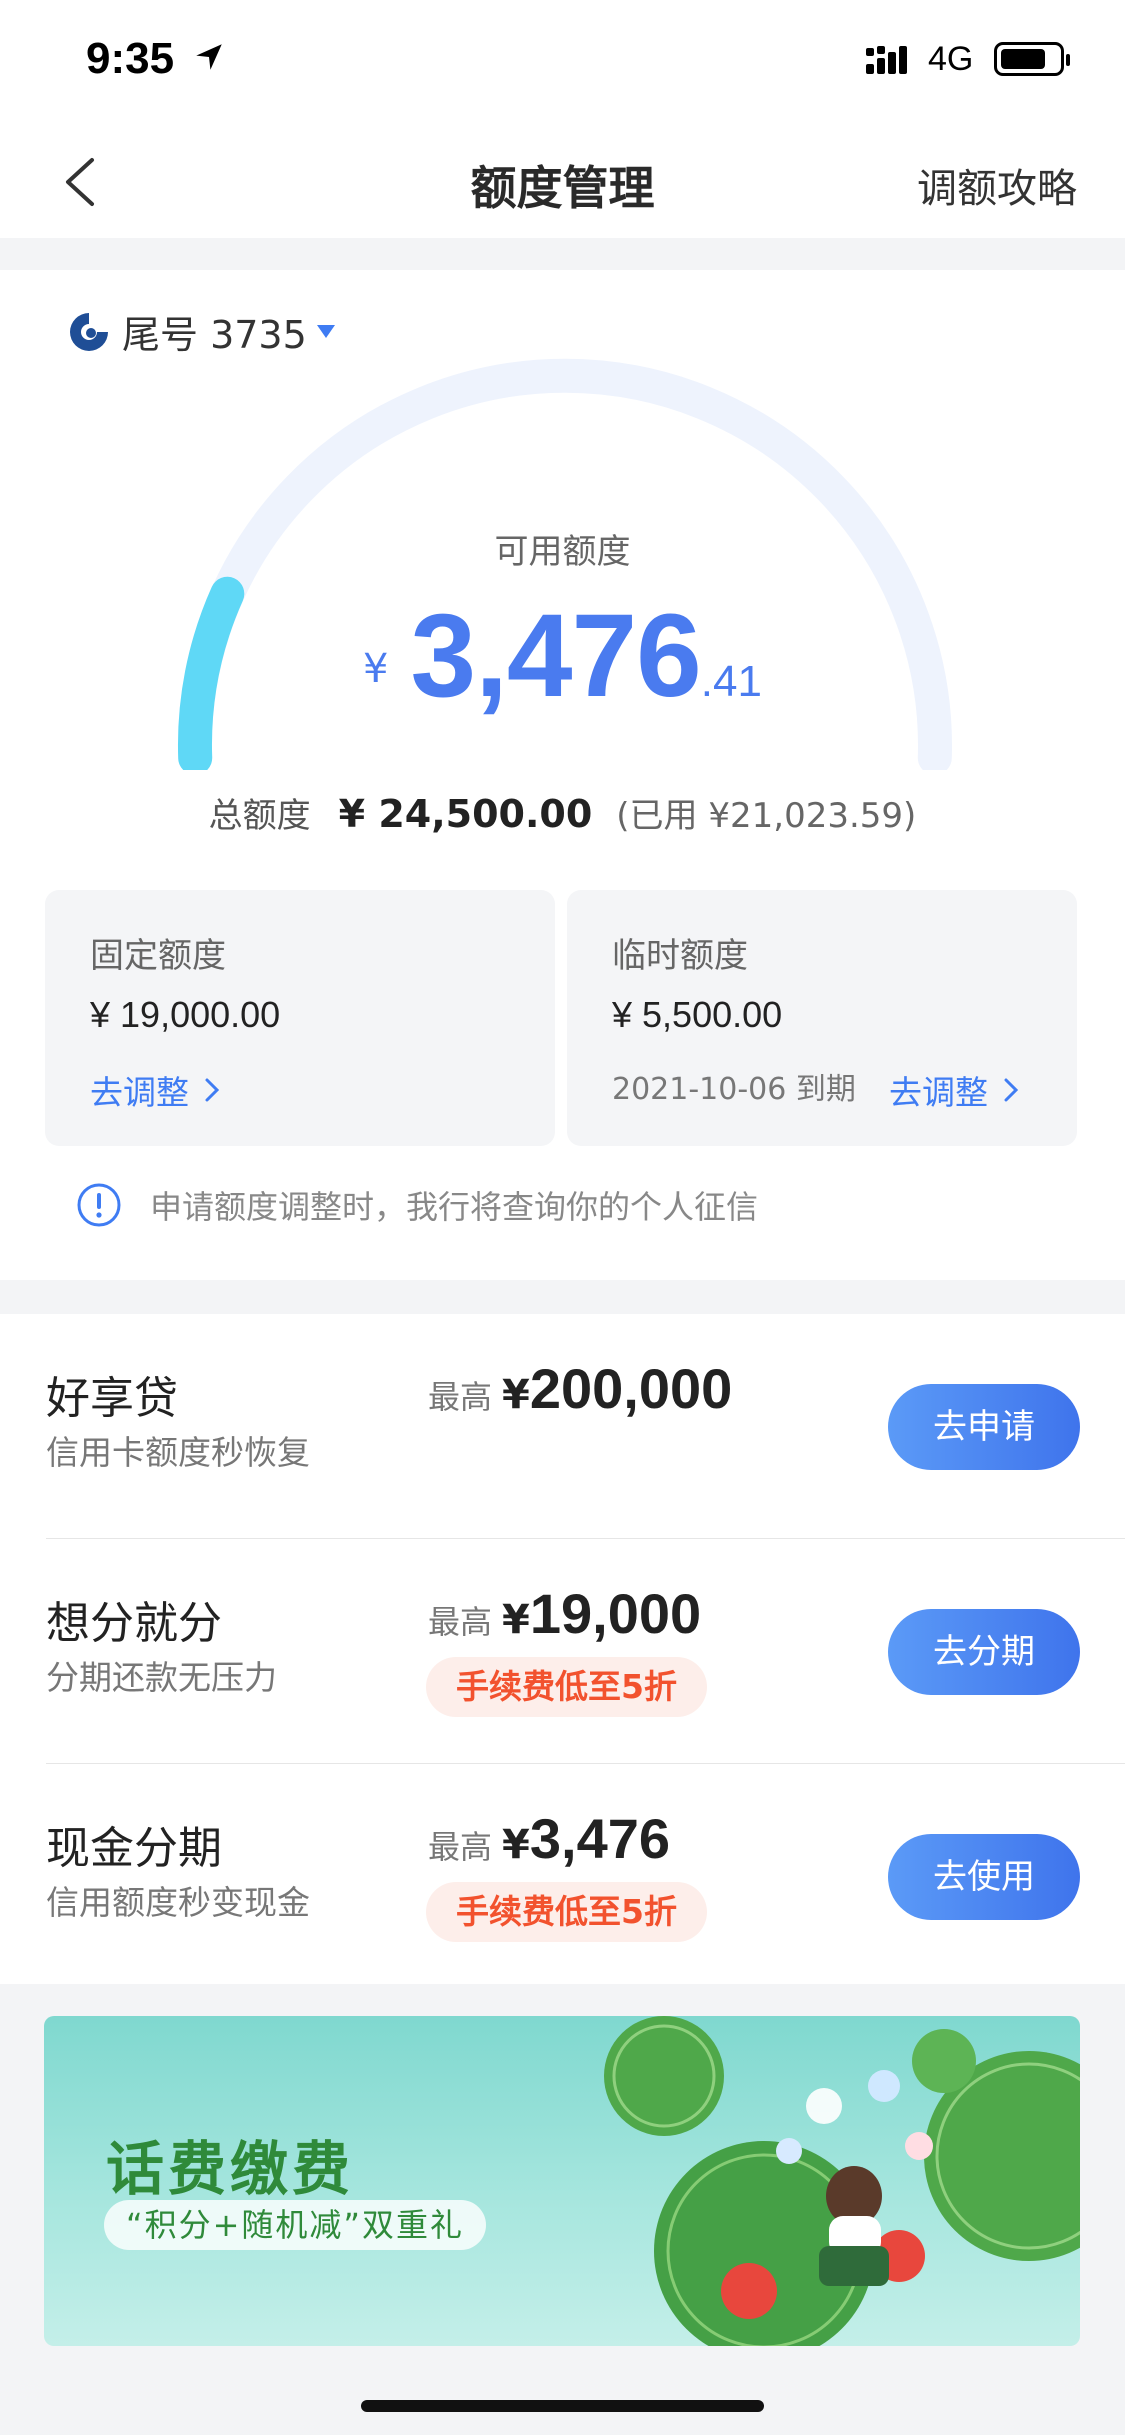 This screenshot has height=2435, width=1125. I want to click on available-quota-amount: ¥3,476.41, so click(562, 656).